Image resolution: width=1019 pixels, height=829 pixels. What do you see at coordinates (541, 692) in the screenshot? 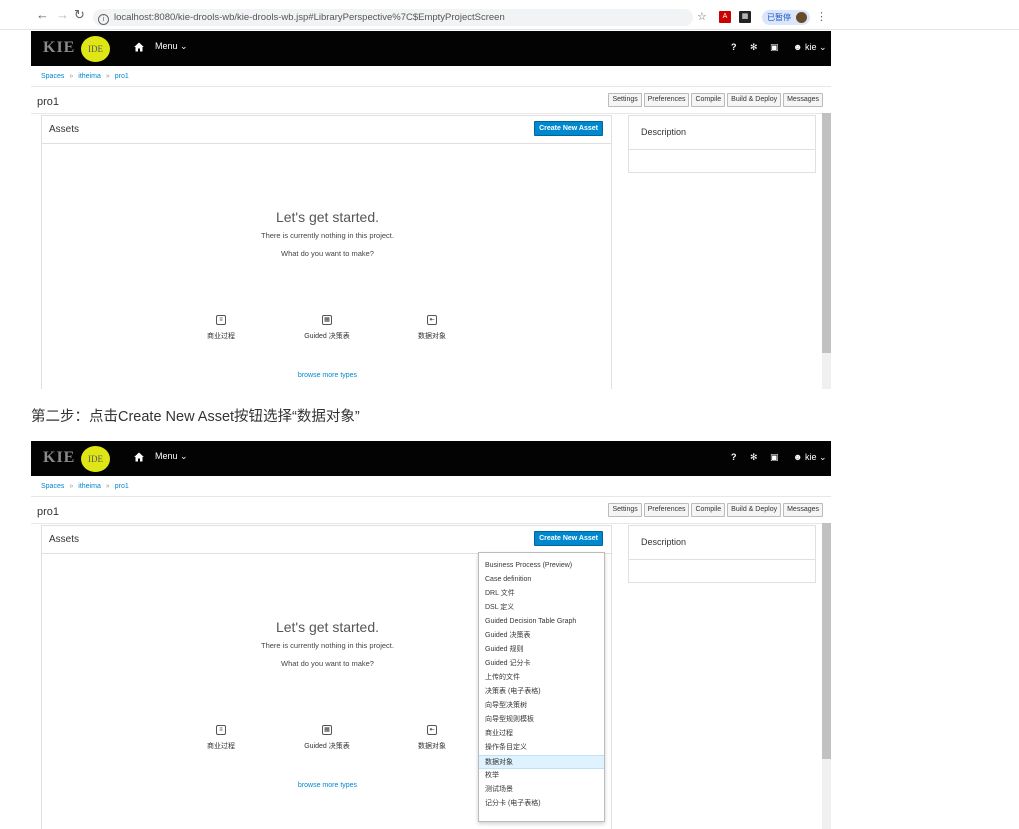
I see `dropdown-item: 决策表 (电子表格)` at bounding box center [541, 692].